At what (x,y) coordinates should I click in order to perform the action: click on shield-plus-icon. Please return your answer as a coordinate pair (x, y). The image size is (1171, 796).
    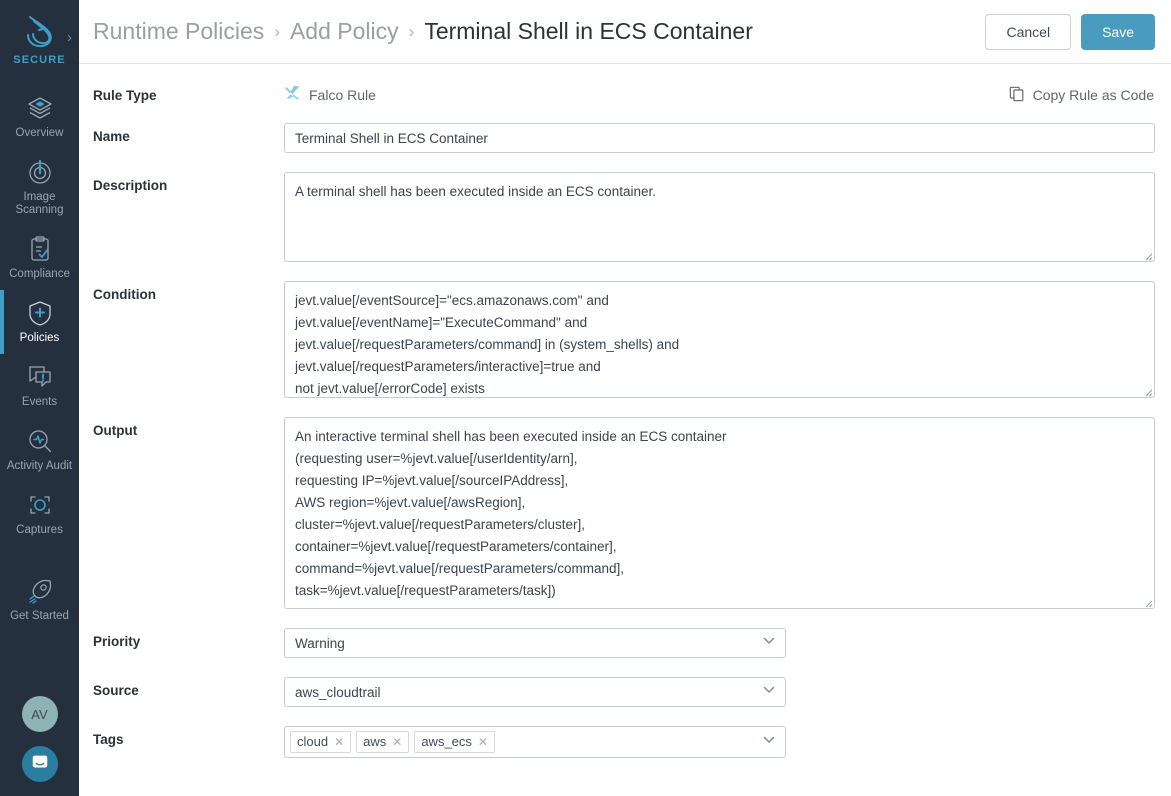
    Looking at the image, I should click on (40, 313).